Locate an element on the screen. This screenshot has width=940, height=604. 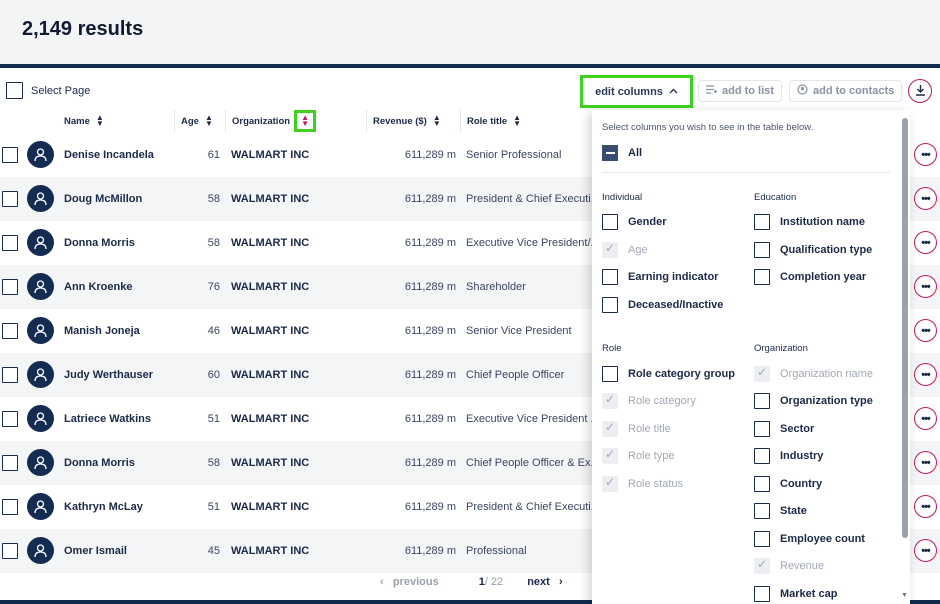
person-name: Denise Incandela is located at coordinates (109, 155).